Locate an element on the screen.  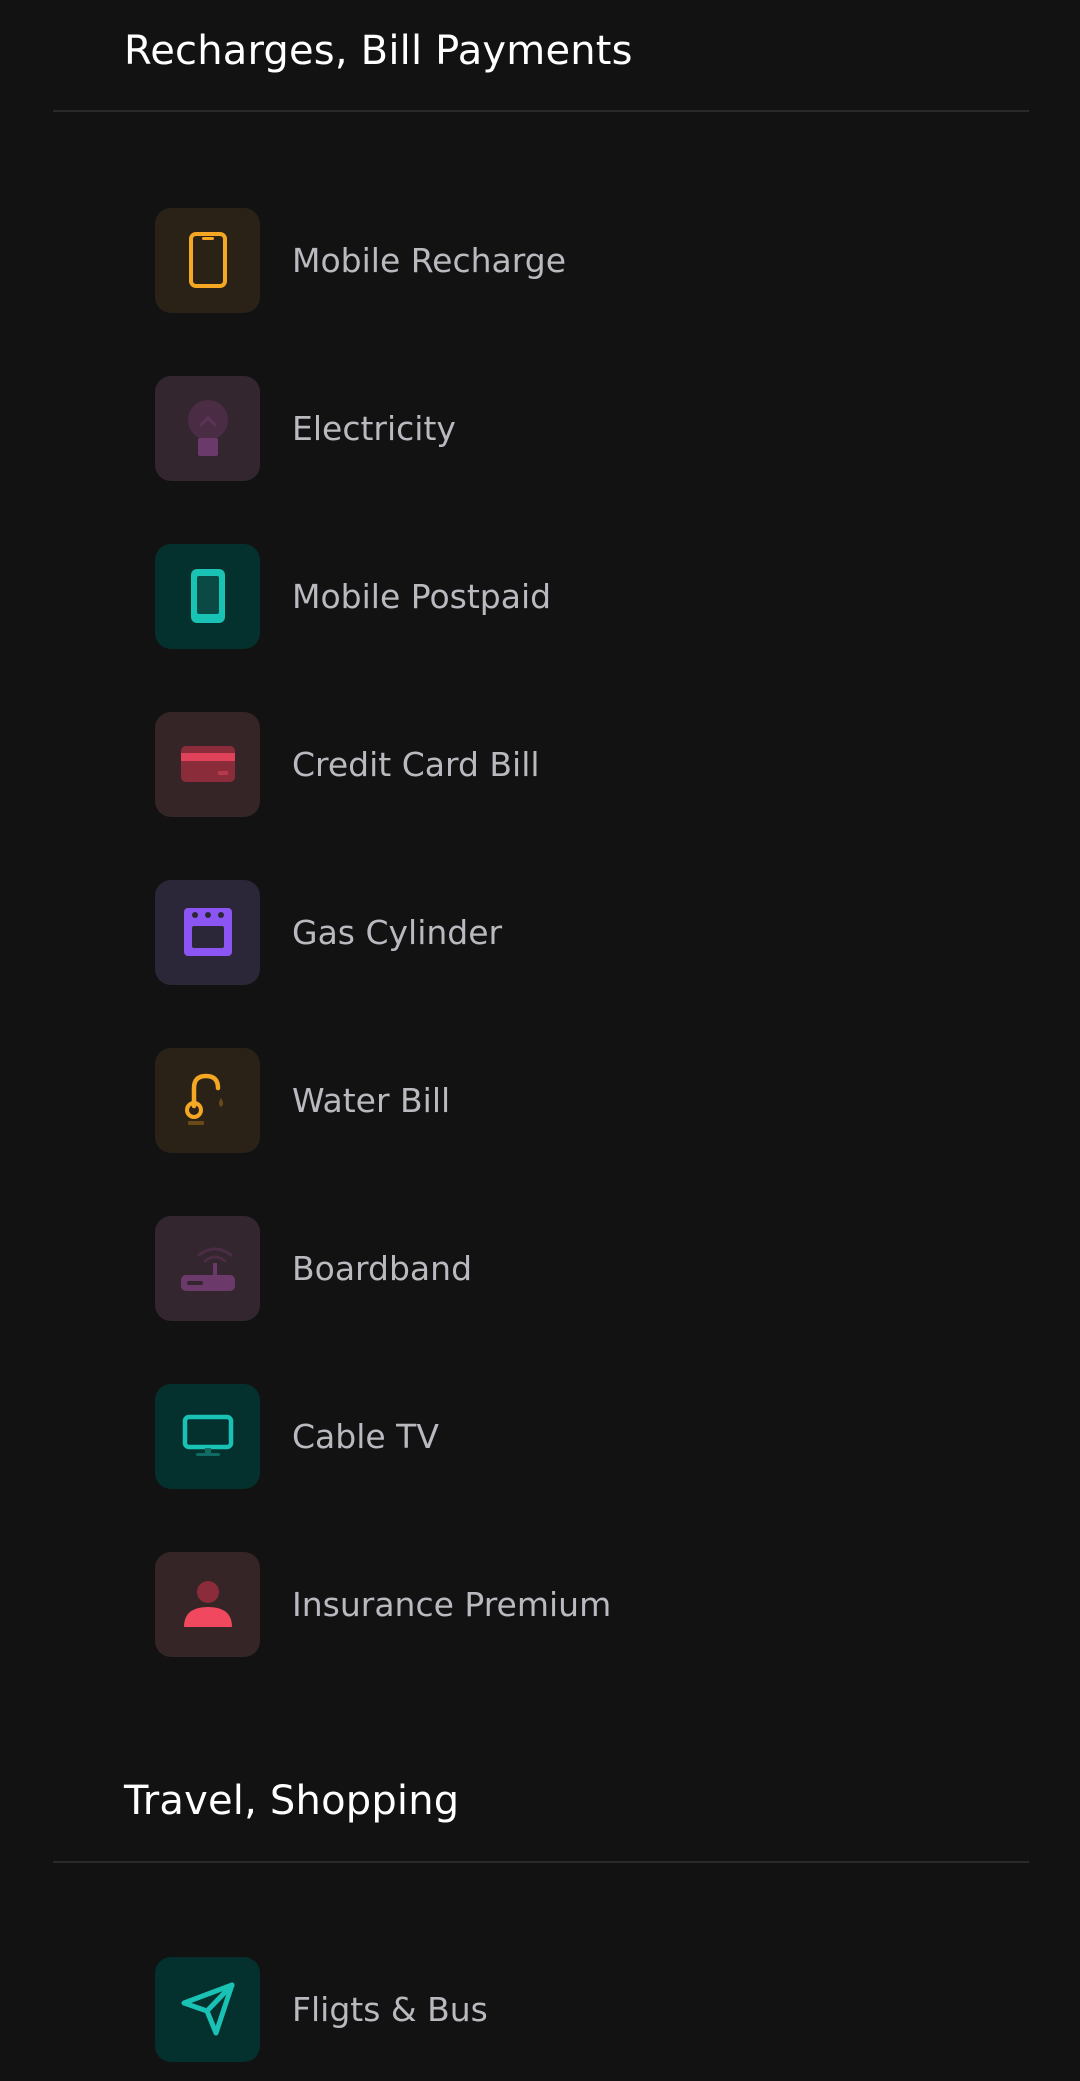
mobile-phone-icon is located at coordinates (207, 260).